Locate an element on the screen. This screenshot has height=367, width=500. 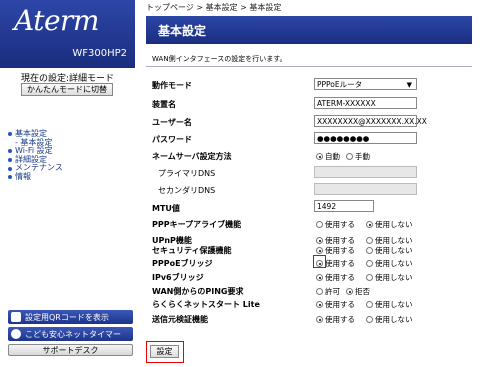
kids-timer-button: こども安心ネットタイマー is located at coordinates (70, 334).